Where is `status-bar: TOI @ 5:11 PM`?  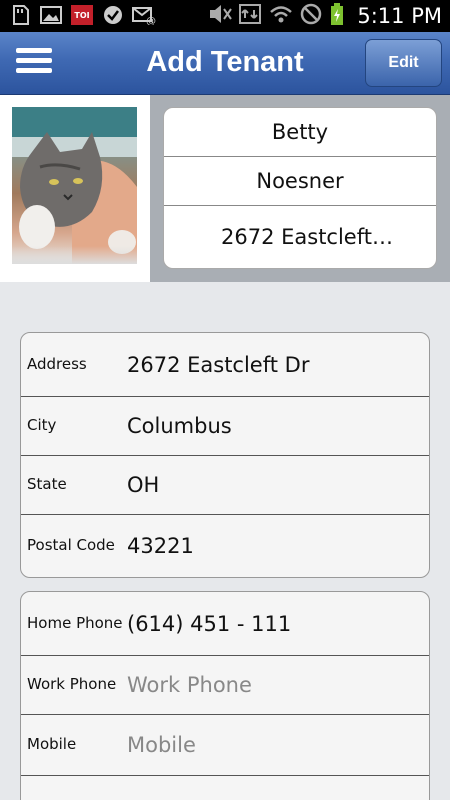 status-bar: TOI @ 5:11 PM is located at coordinates (225, 16).